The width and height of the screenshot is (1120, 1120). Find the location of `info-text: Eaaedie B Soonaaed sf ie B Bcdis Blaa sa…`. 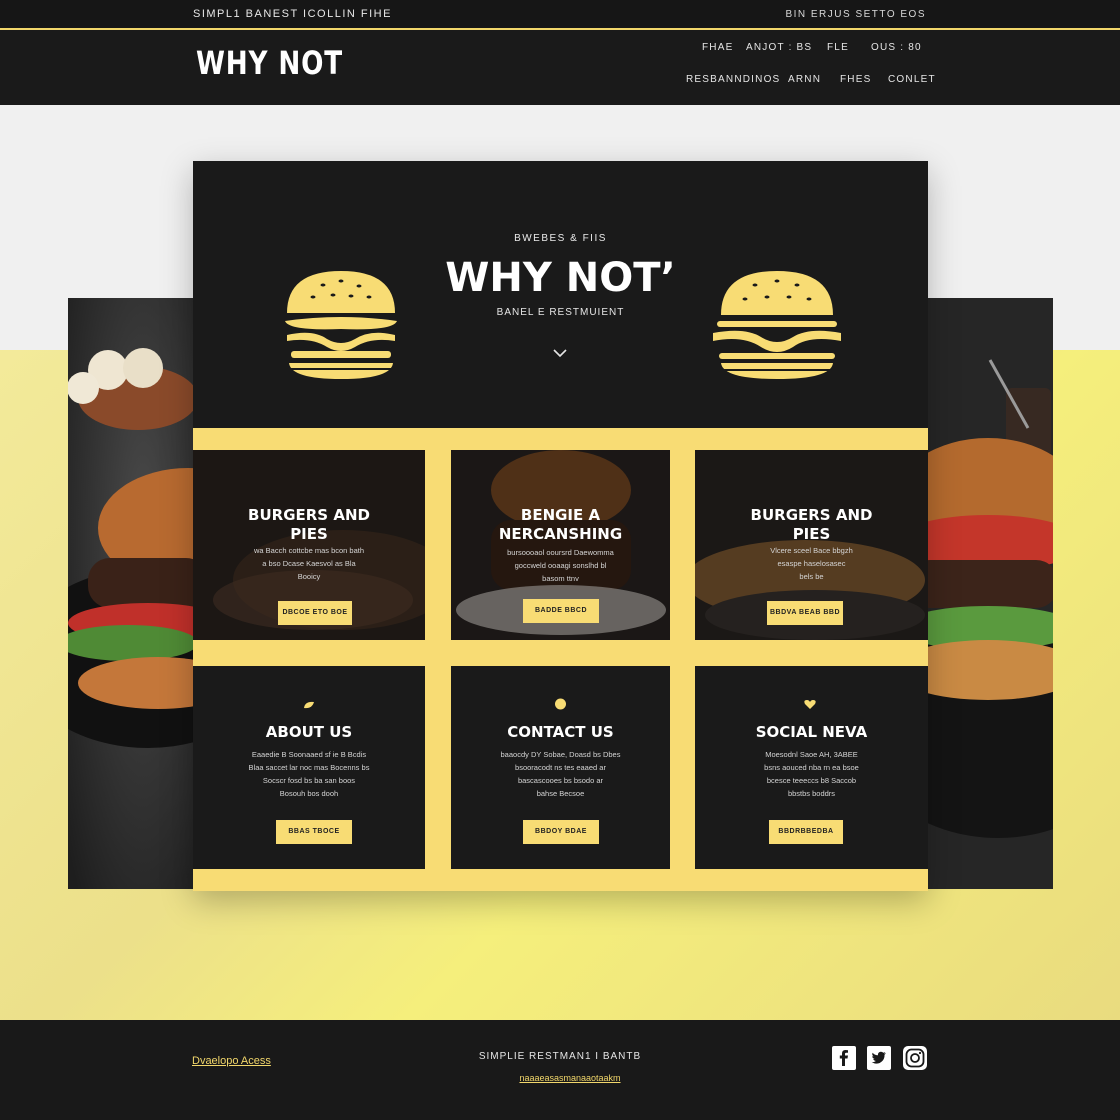

info-text: Eaaedie B Soonaaed sf ie B Bcdis Blaa sa… is located at coordinates (309, 774).